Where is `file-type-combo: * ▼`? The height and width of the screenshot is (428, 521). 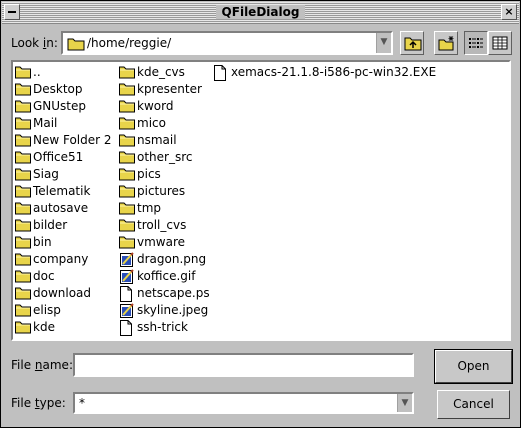 file-type-combo: * ▼ is located at coordinates (243, 403).